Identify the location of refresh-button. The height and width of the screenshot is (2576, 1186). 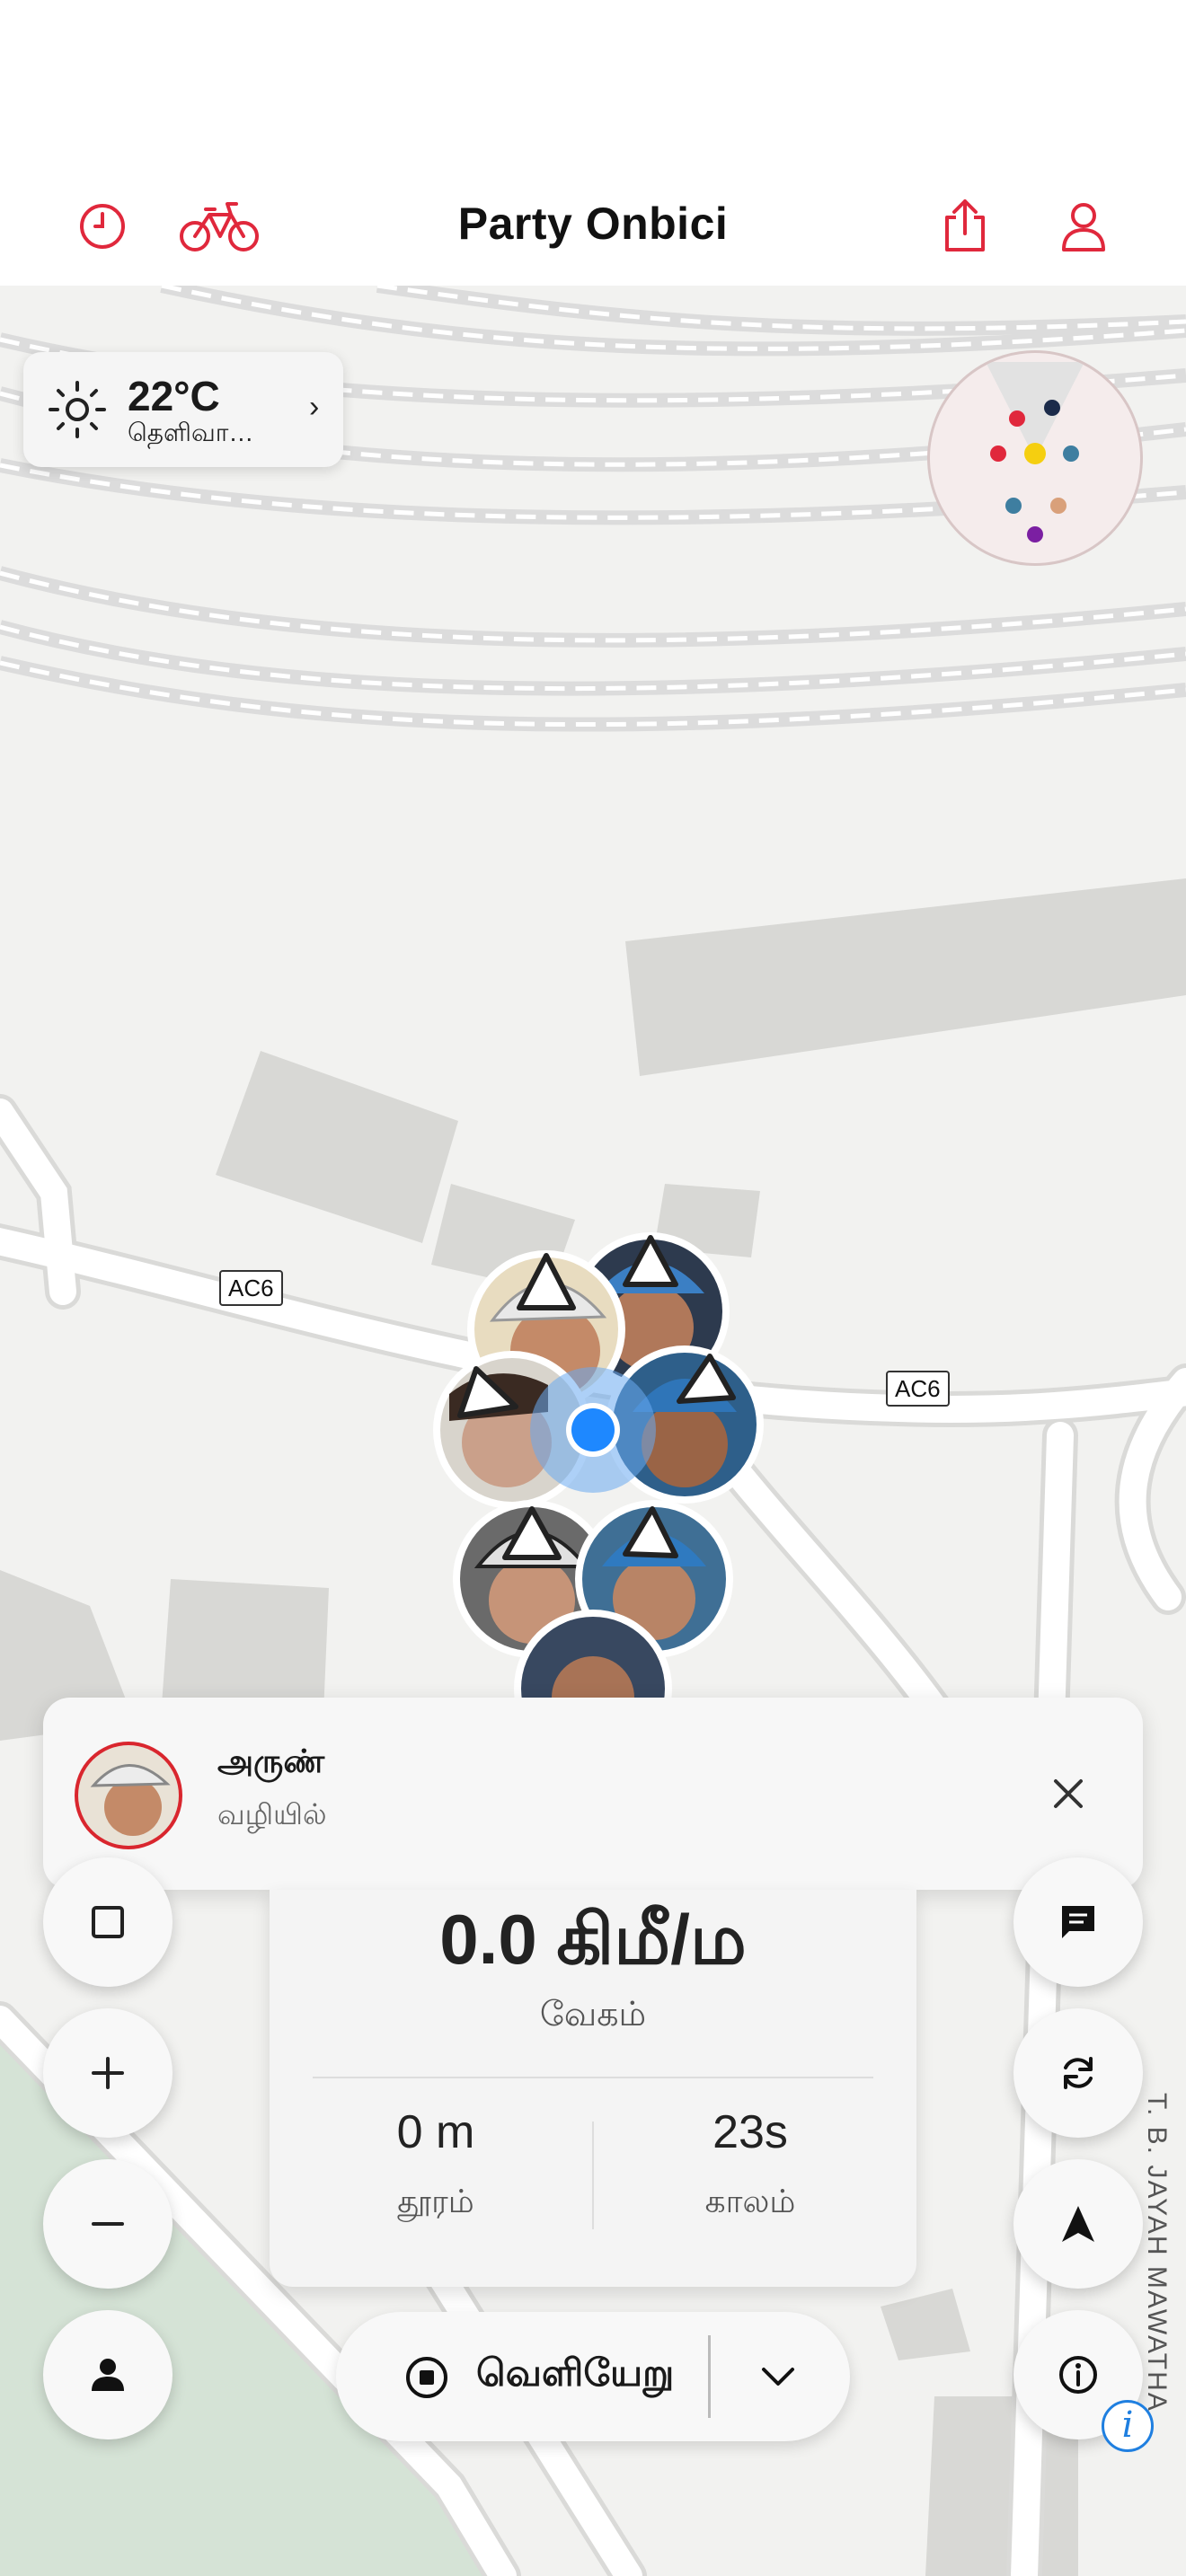
(1078, 2073).